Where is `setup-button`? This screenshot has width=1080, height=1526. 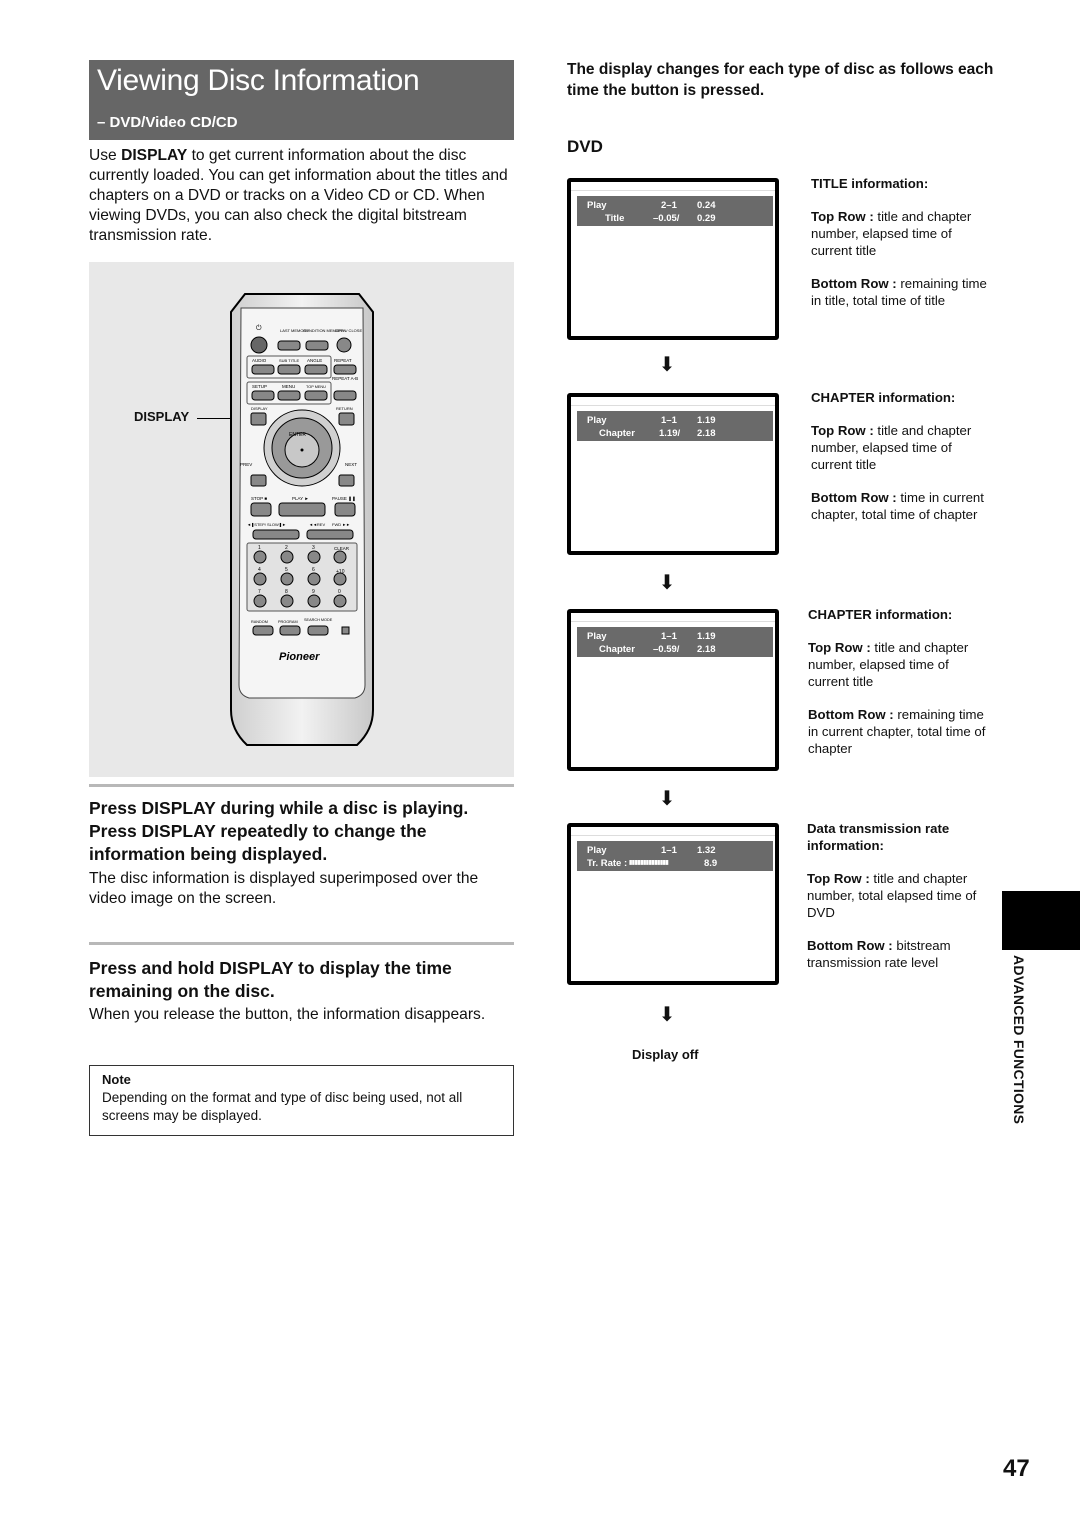
setup-button is located at coordinates (263, 395).